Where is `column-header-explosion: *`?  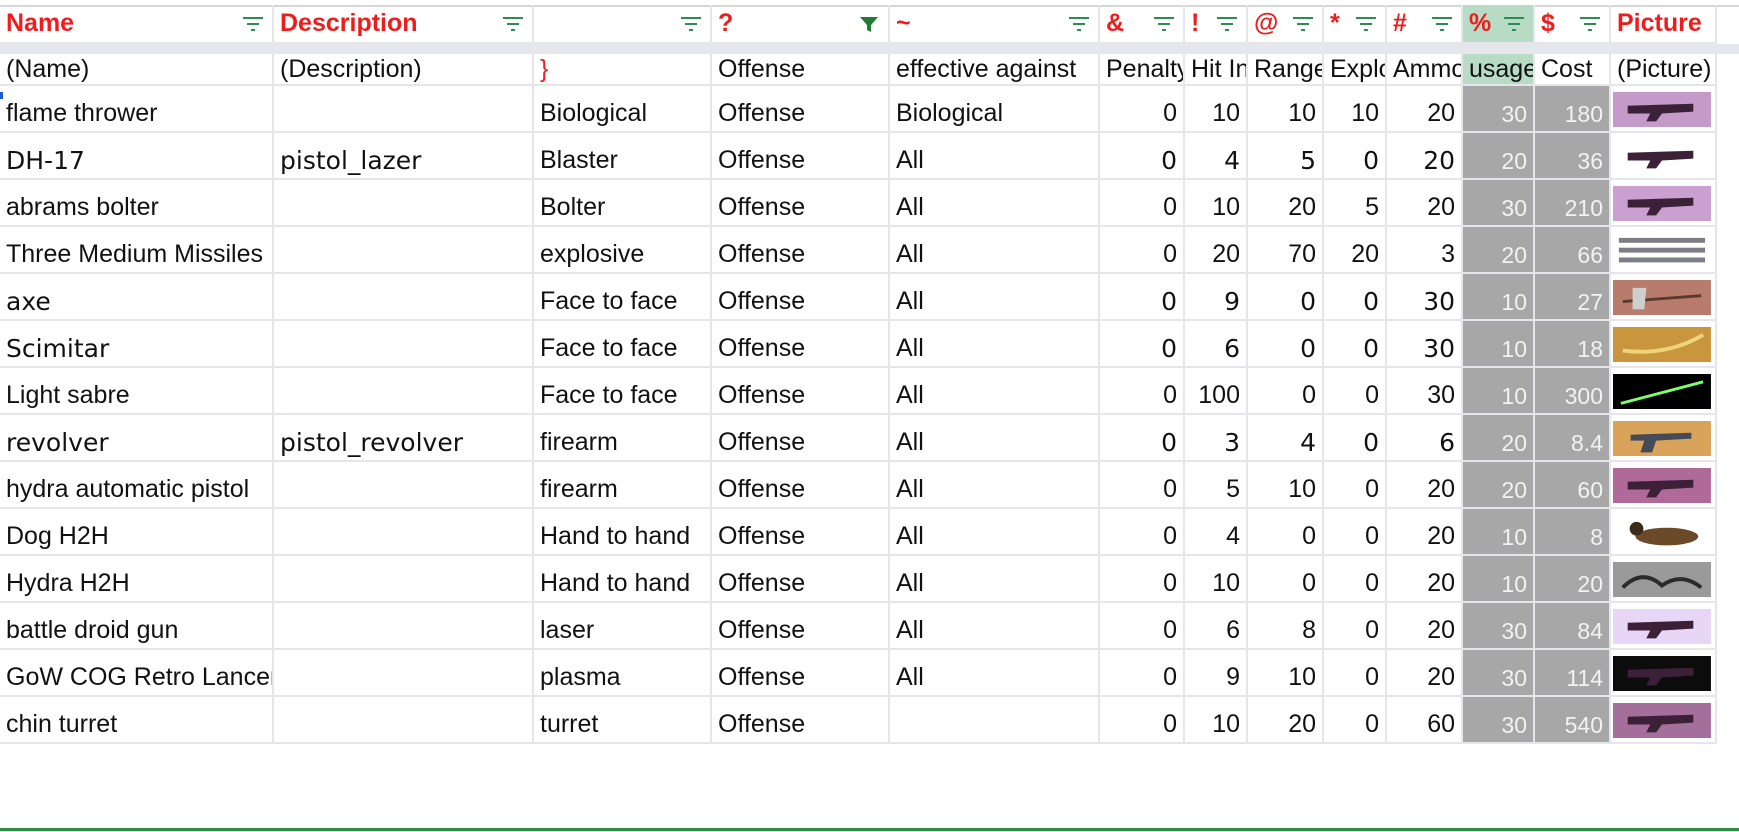
column-header-explosion: * is located at coordinates (1355, 24).